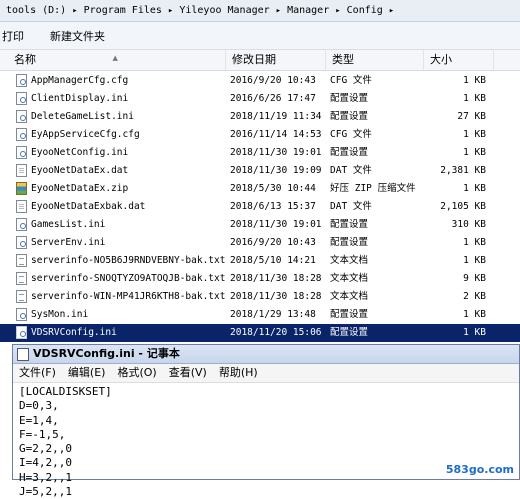 The width and height of the screenshot is (520, 499). I want to click on column-type: 类型, so click(375, 60).